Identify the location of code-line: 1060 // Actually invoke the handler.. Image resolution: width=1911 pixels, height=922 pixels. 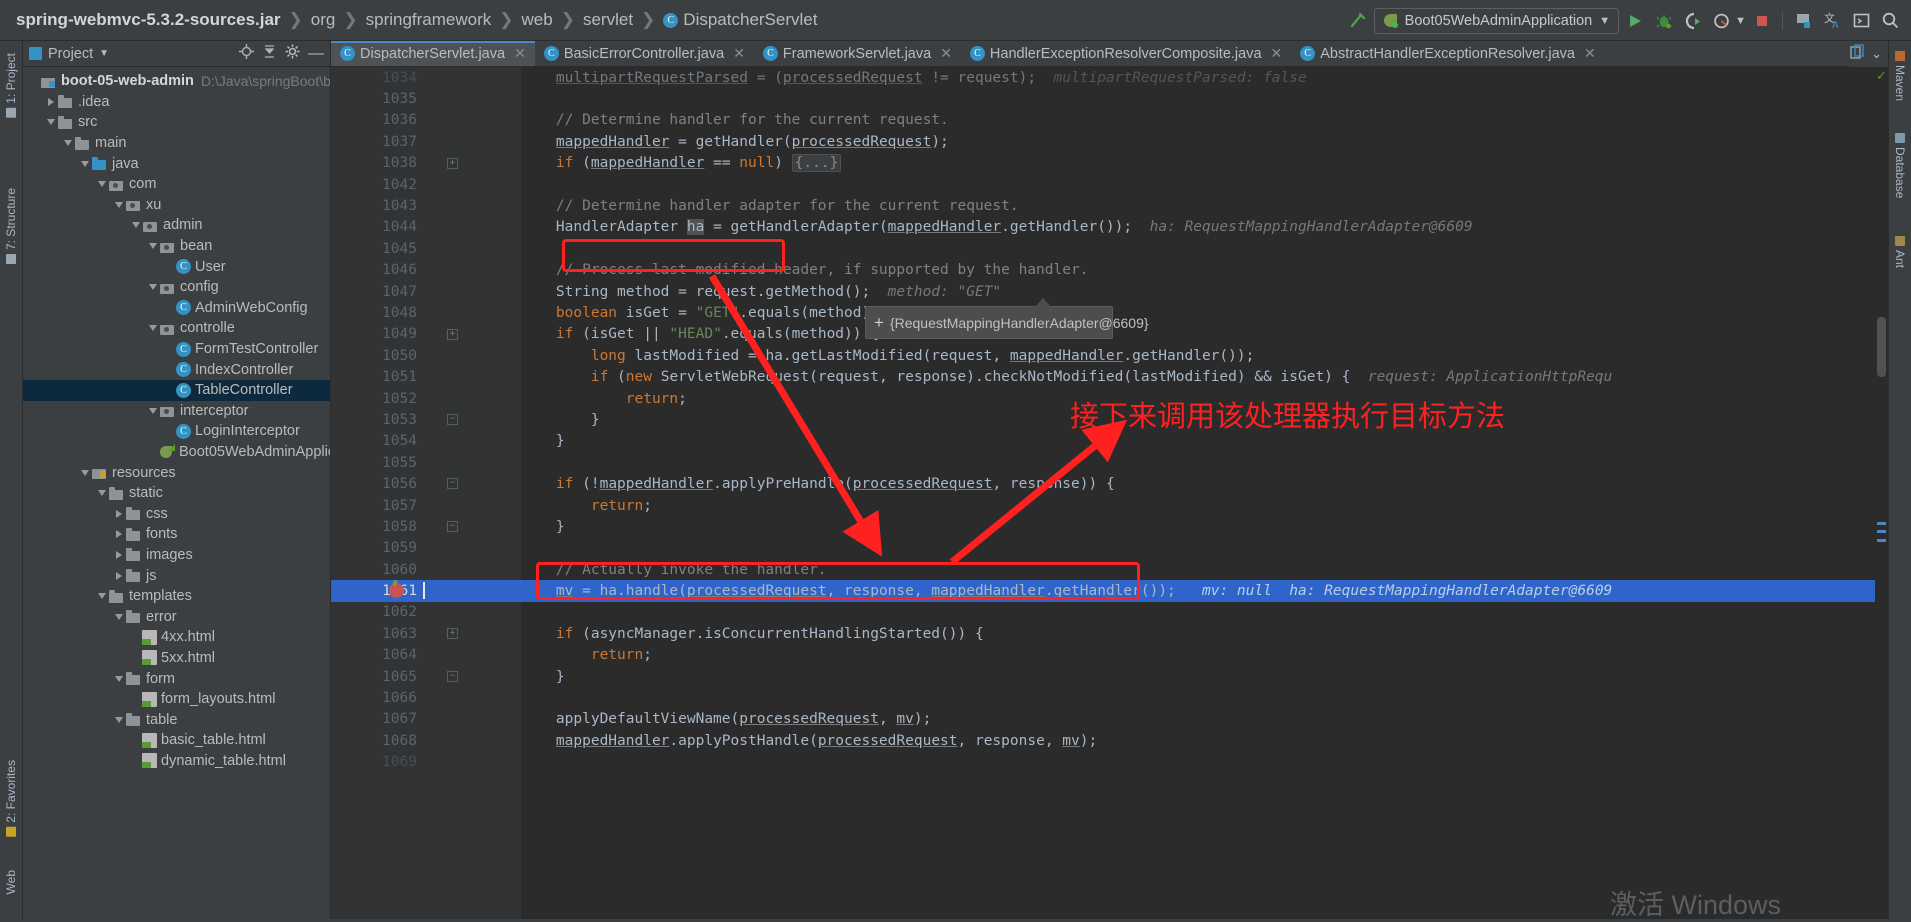
(1109, 569).